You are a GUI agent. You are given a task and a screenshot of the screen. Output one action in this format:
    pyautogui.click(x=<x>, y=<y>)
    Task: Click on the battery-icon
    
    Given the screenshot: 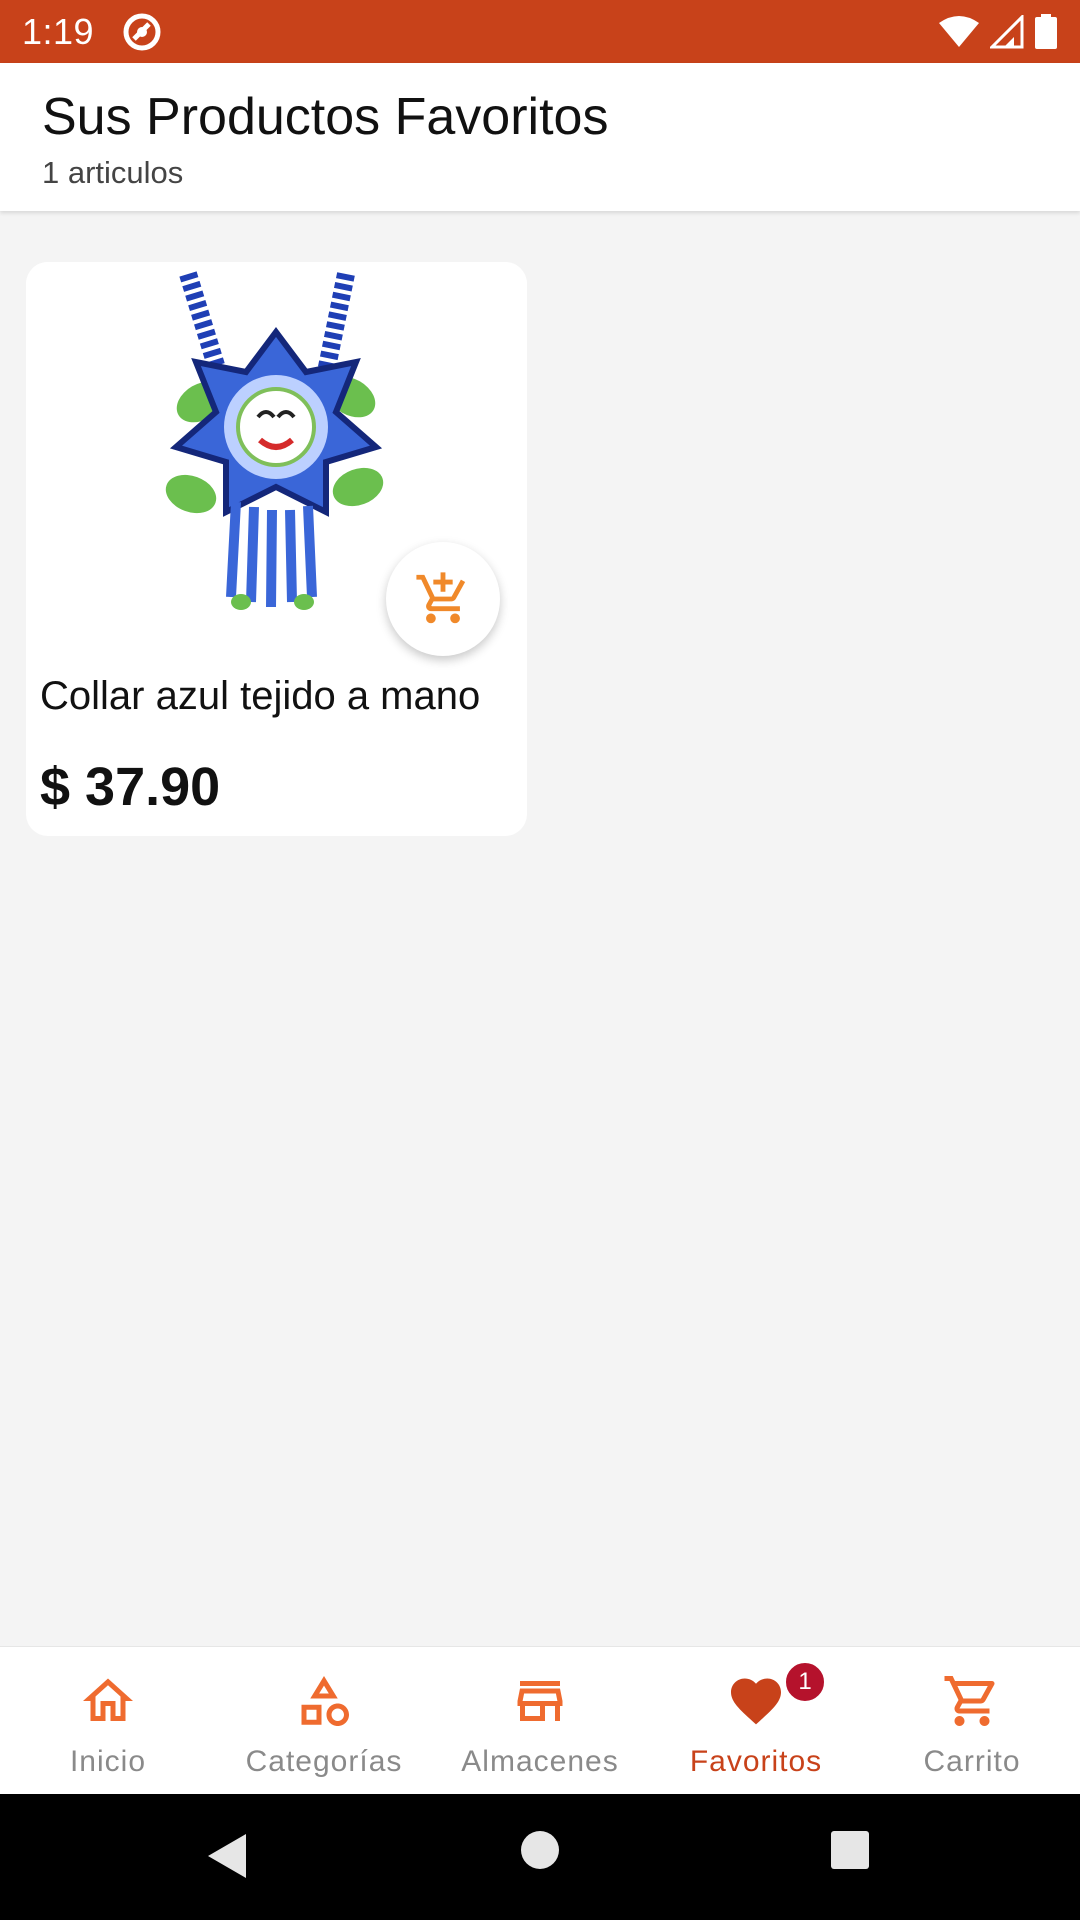 What is the action you would take?
    pyautogui.click(x=1046, y=31)
    